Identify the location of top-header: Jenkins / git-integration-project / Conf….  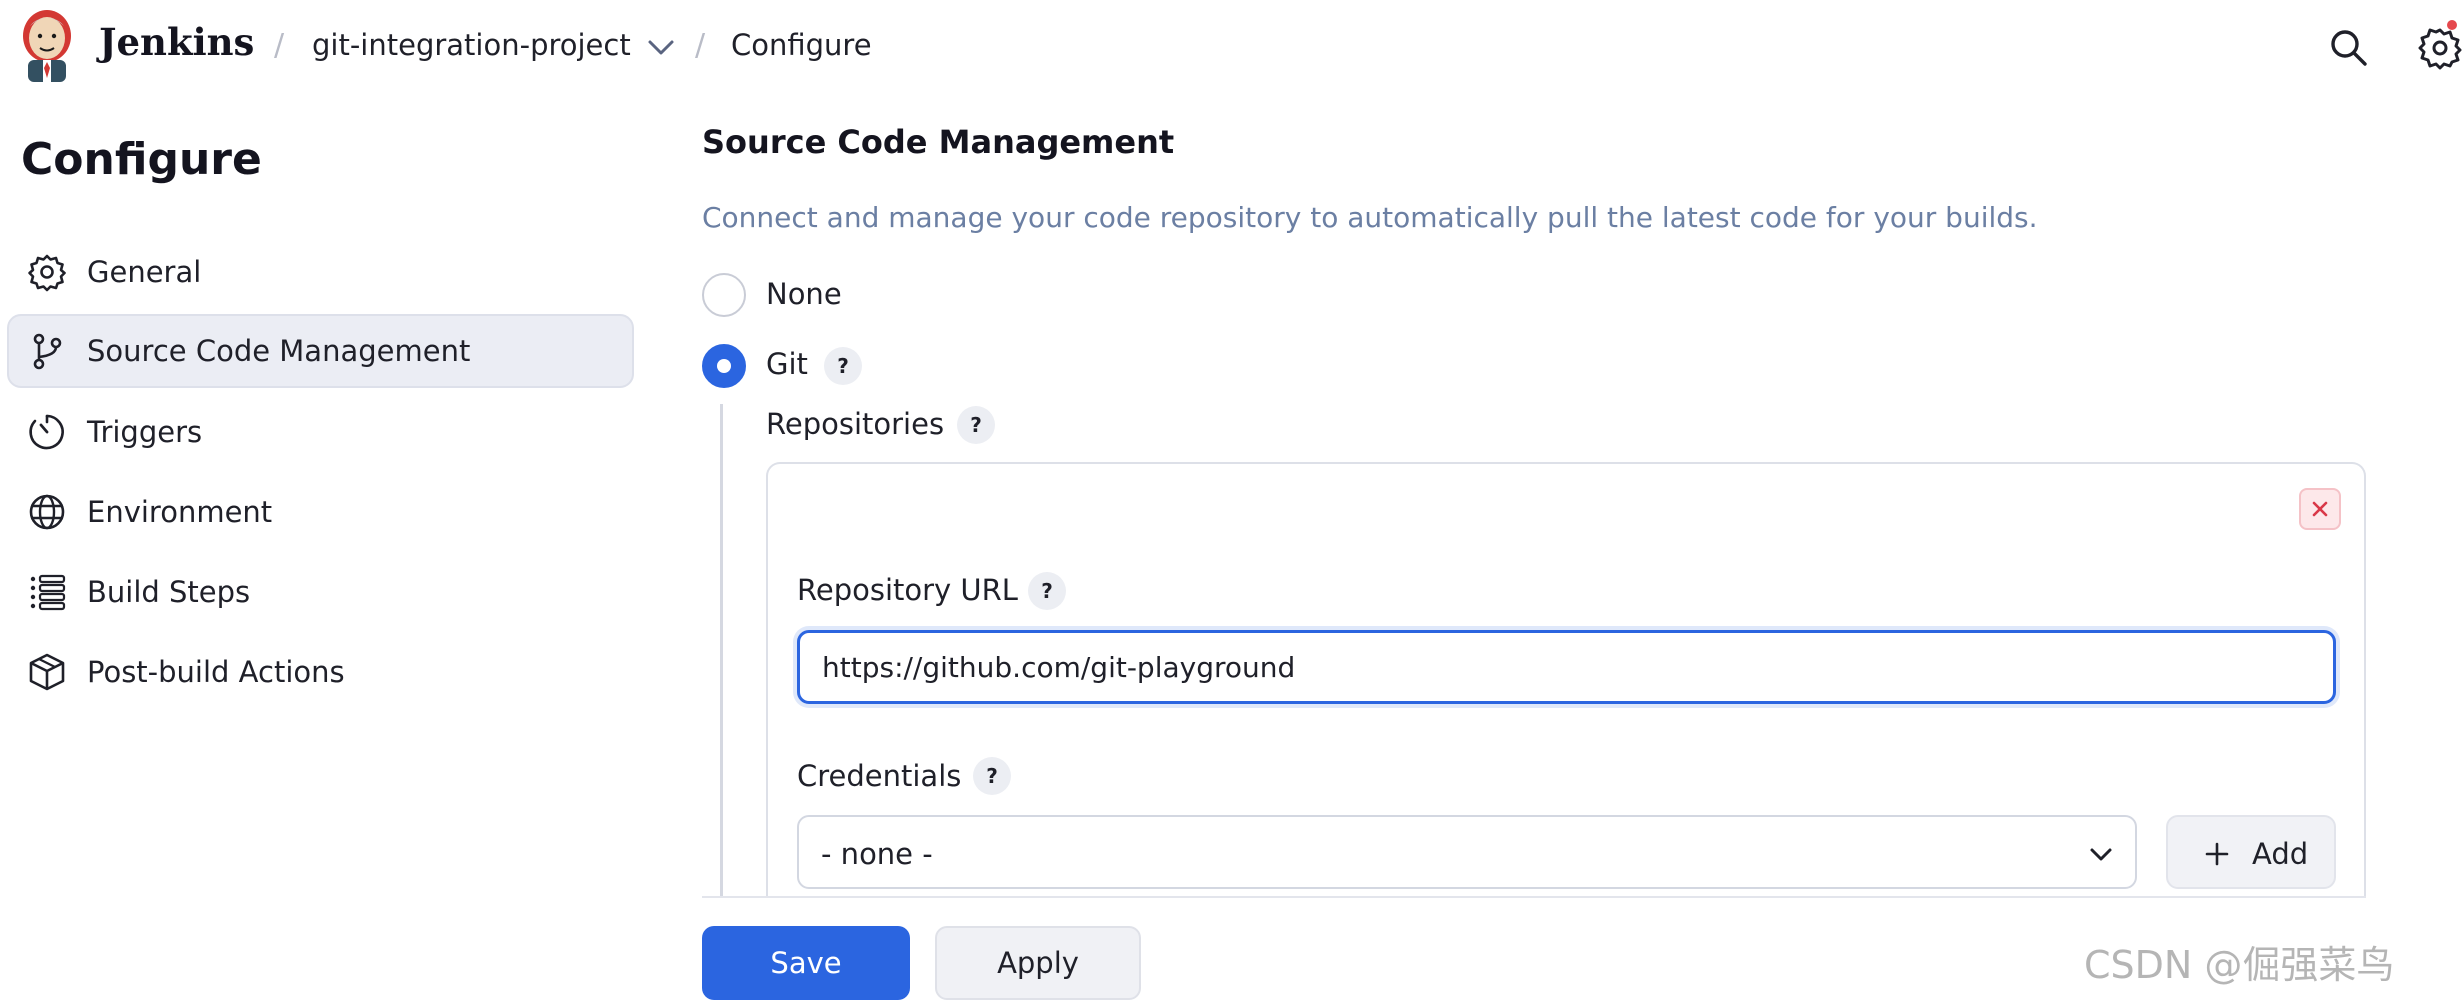
(1231, 48).